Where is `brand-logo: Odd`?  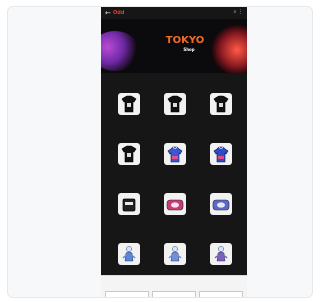
brand-logo: Odd is located at coordinates (118, 13).